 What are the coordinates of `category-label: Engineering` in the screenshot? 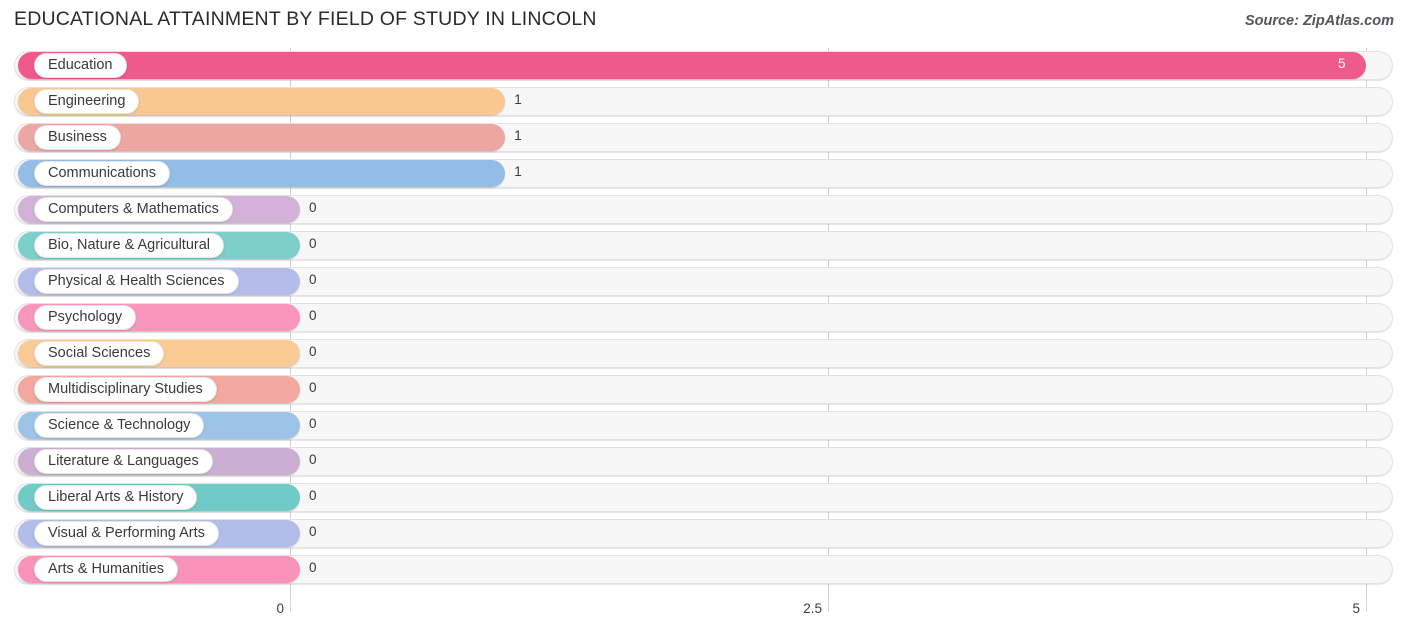 It's located at (87, 101).